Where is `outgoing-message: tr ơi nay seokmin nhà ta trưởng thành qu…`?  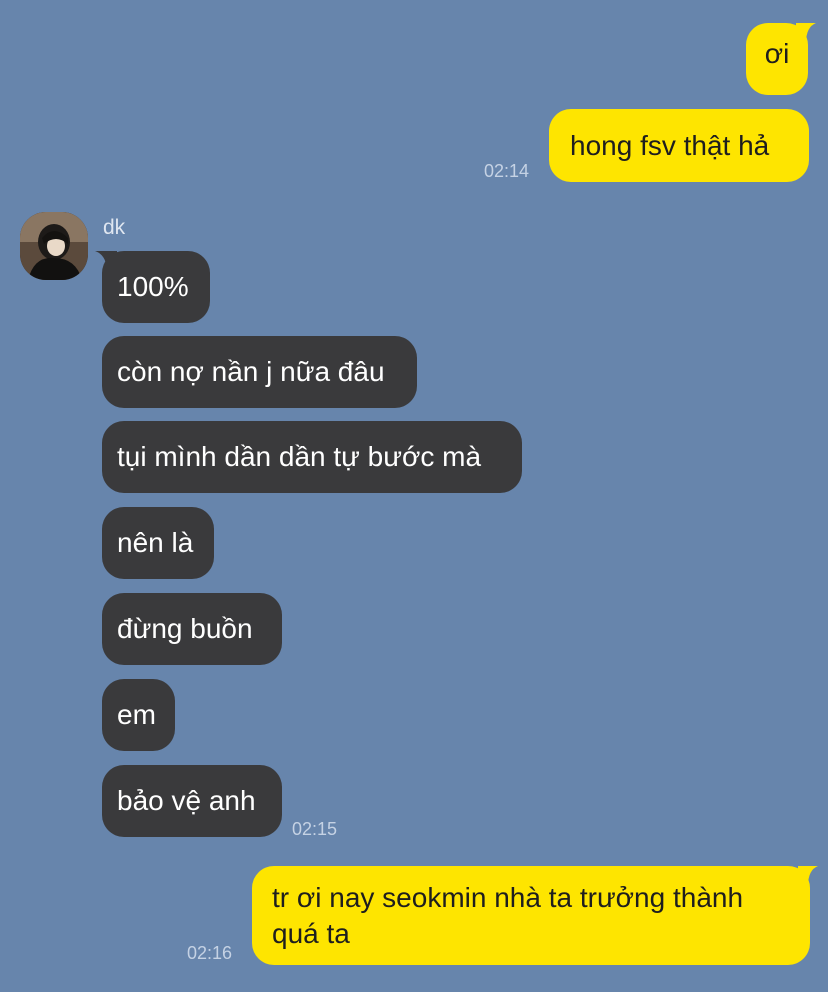
outgoing-message: tr ơi nay seokmin nhà ta trưởng thành qu… is located at coordinates (531, 915).